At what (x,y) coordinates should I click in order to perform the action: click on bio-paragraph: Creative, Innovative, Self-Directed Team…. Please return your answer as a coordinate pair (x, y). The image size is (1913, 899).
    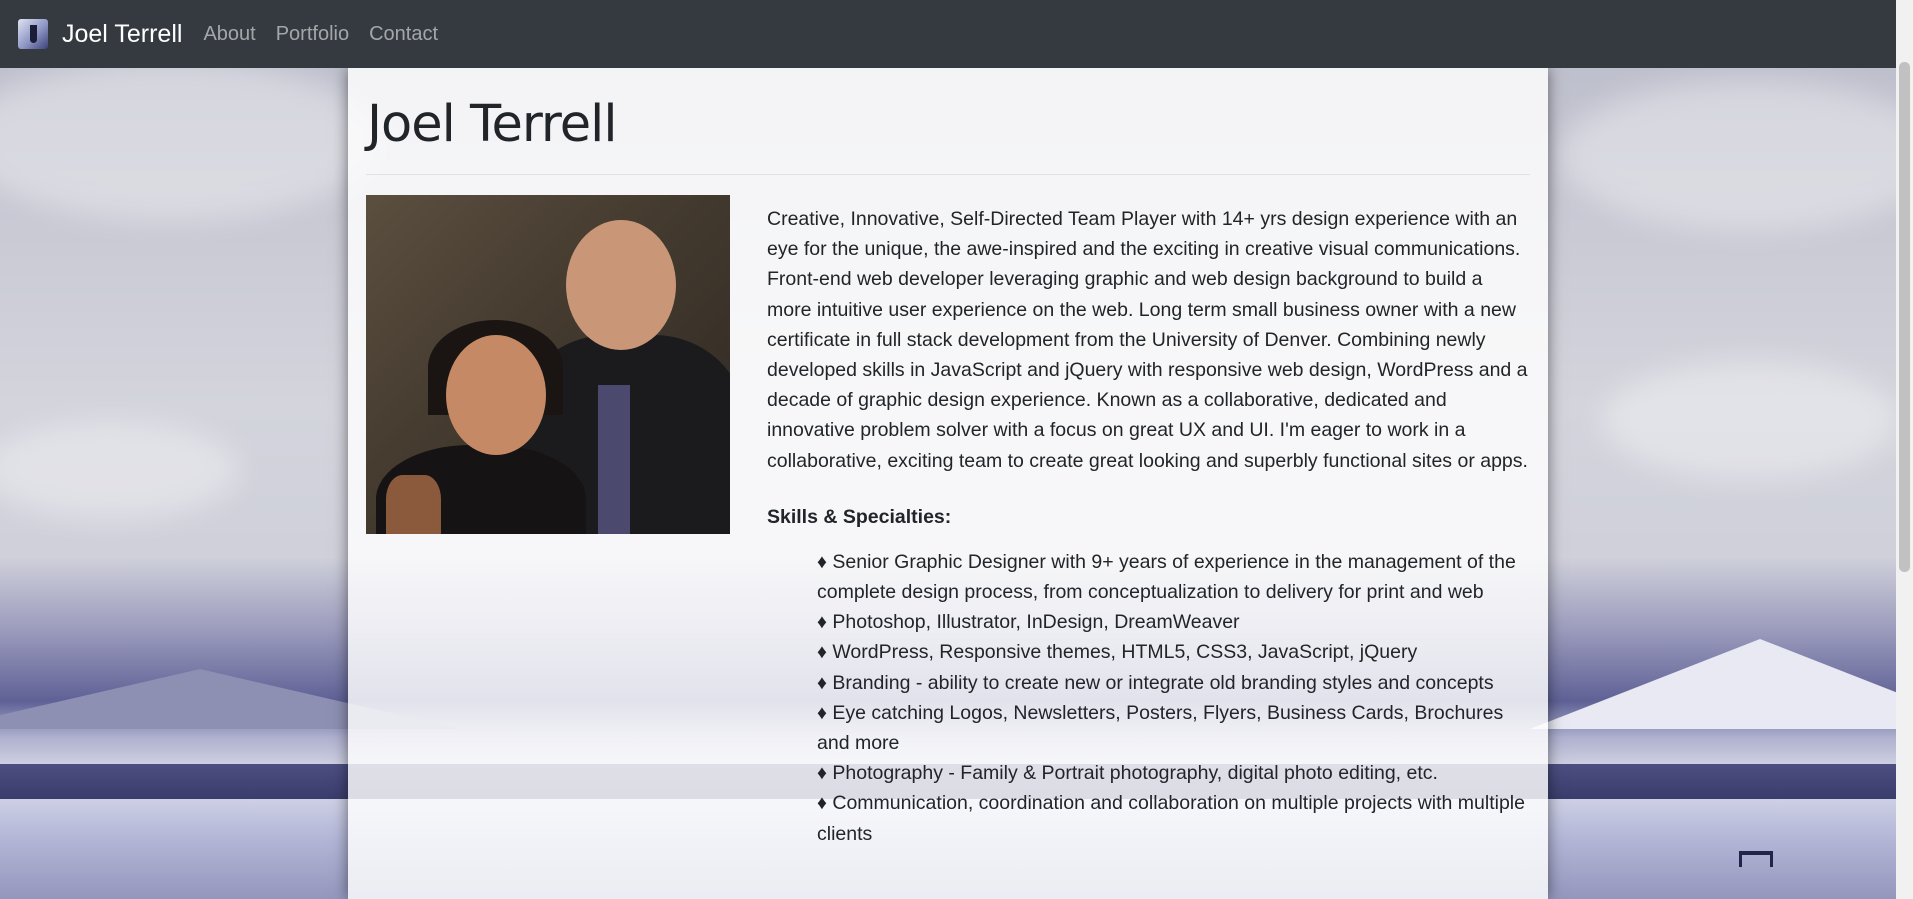
    Looking at the image, I should click on (1147, 340).